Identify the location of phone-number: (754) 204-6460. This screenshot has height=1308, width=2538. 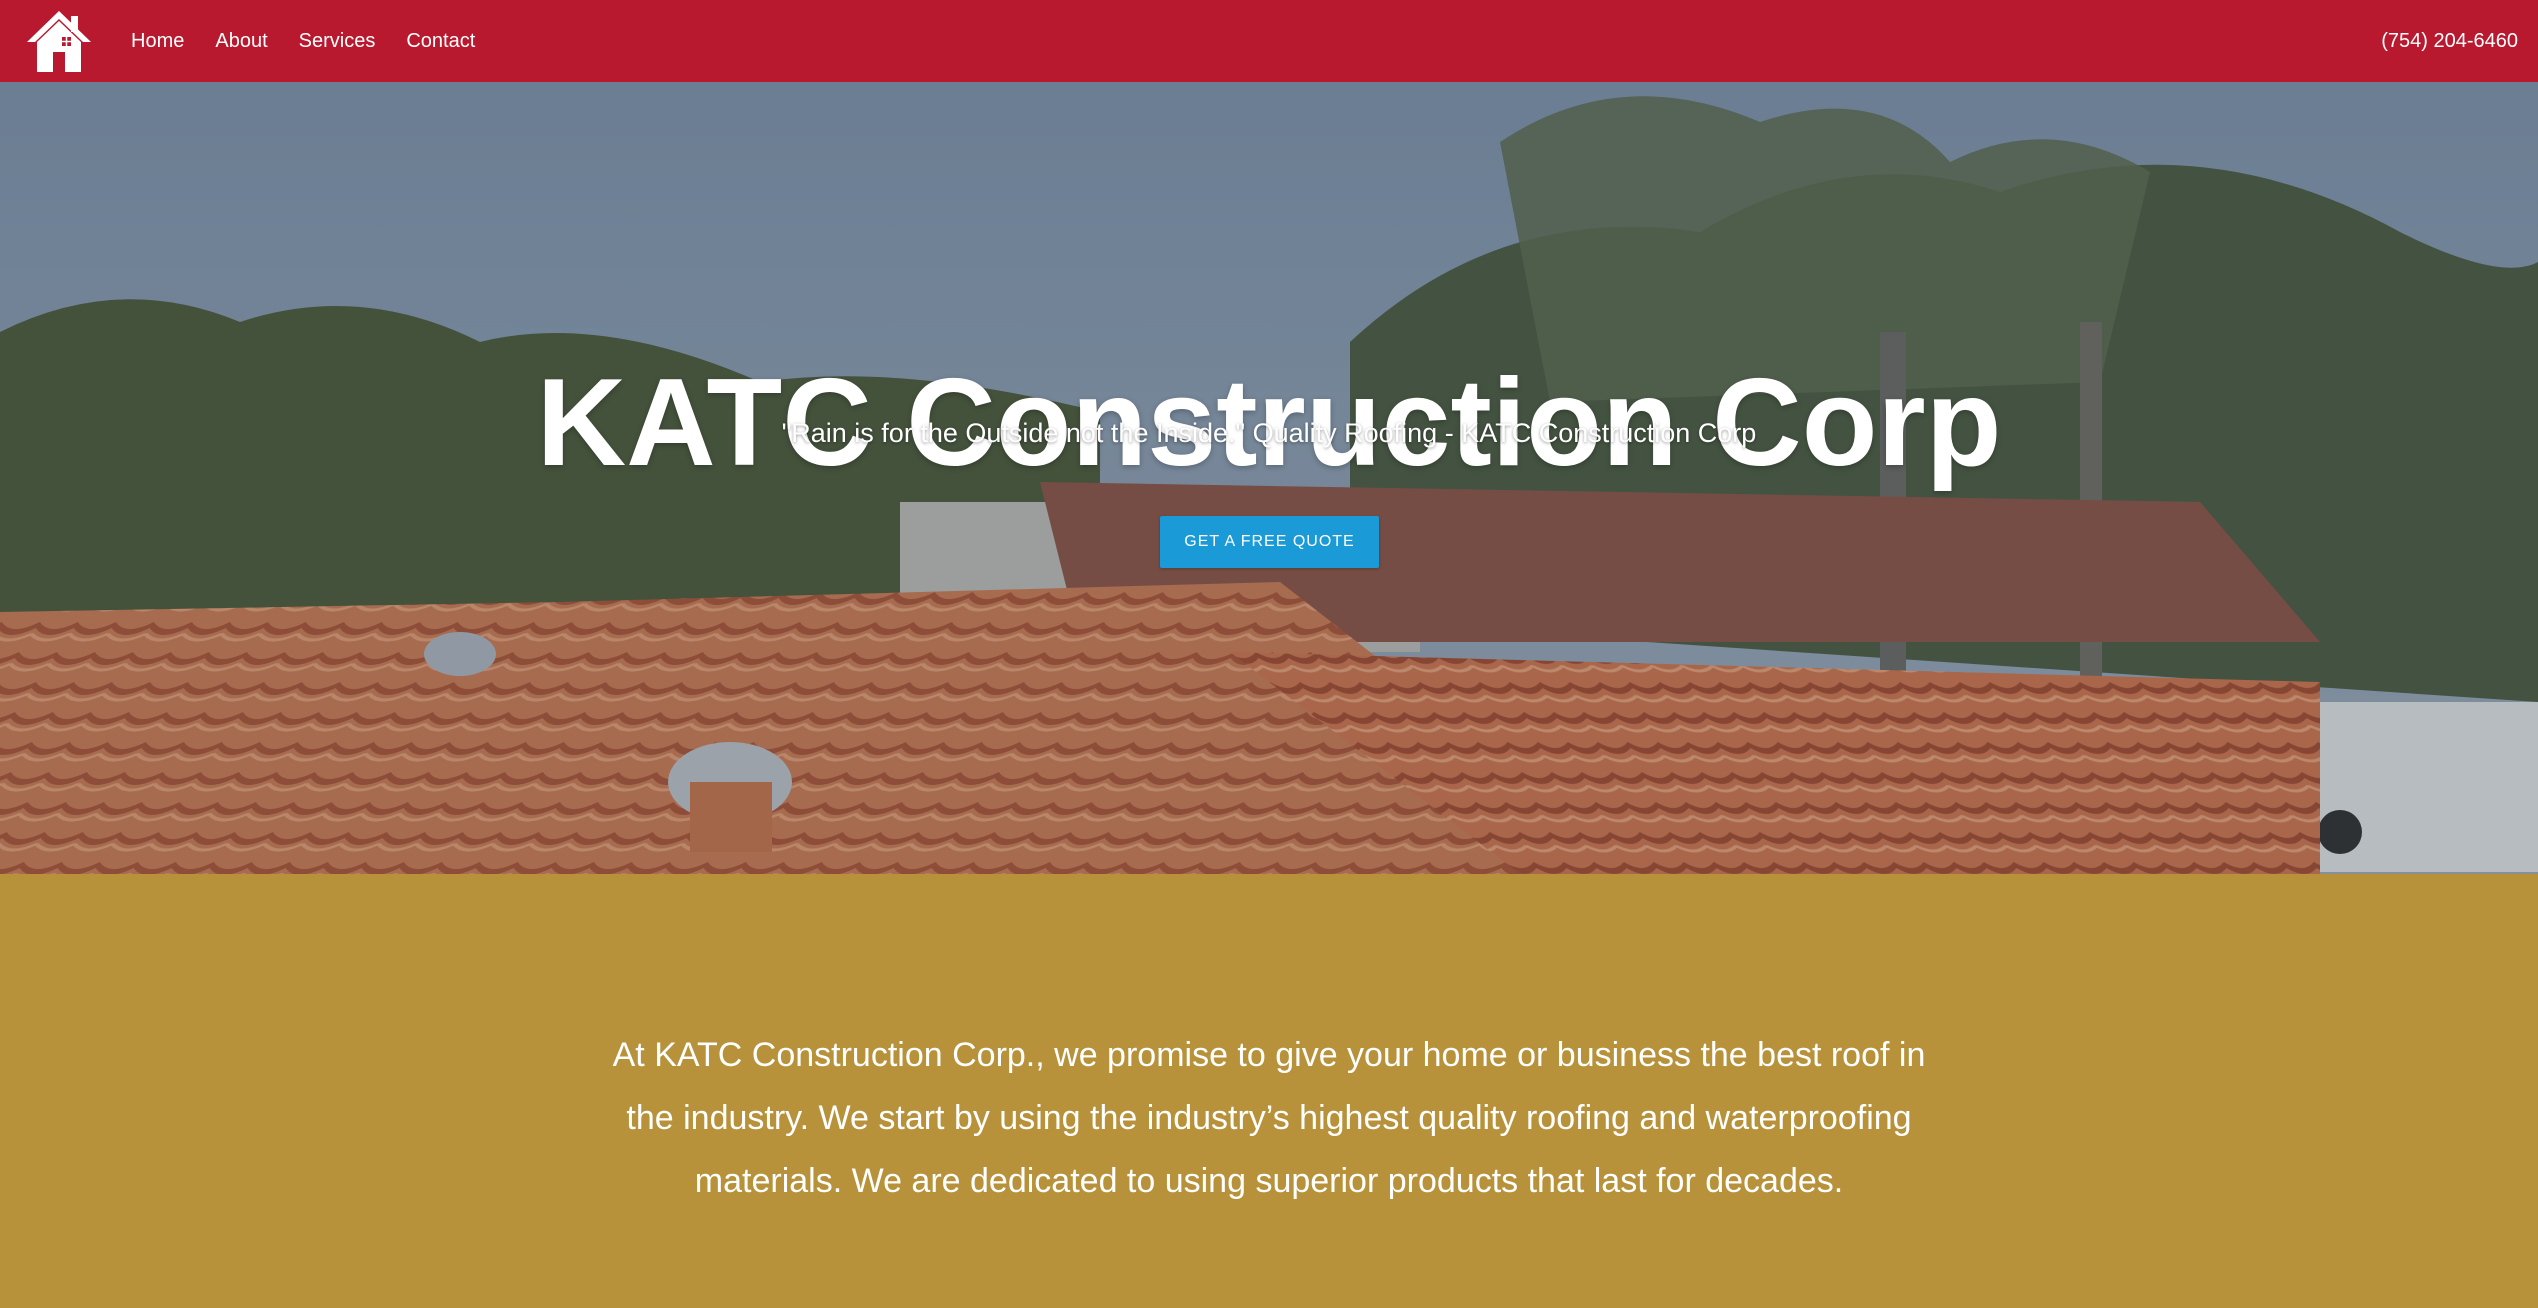
(2449, 41).